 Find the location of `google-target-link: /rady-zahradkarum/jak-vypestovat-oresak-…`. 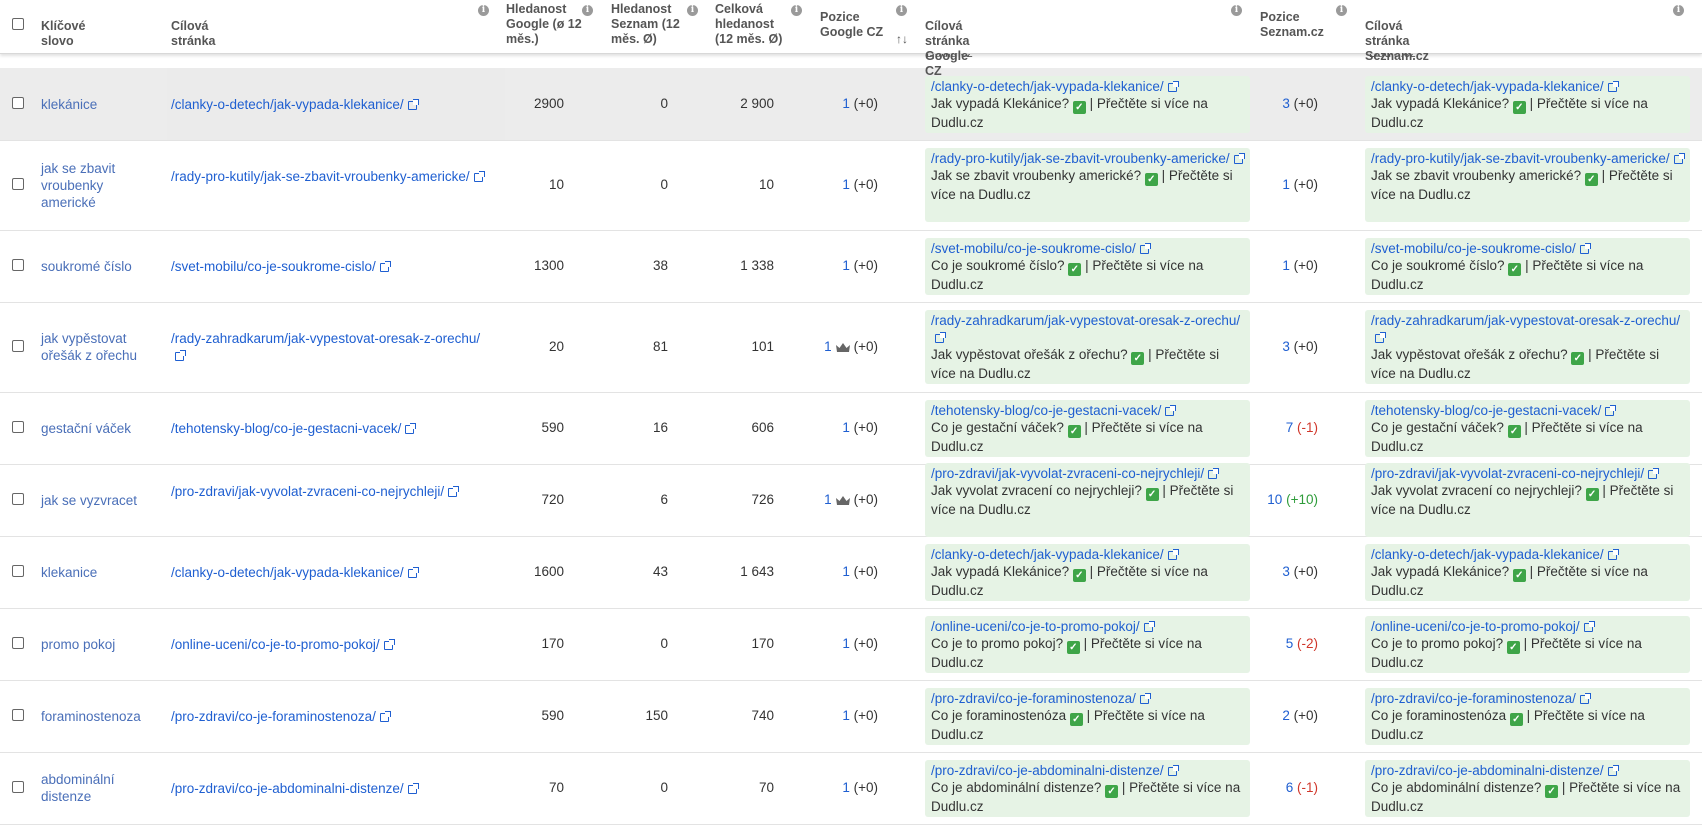

google-target-link: /rady-zahradkarum/jak-vypestovat-oresak-… is located at coordinates (1085, 320).